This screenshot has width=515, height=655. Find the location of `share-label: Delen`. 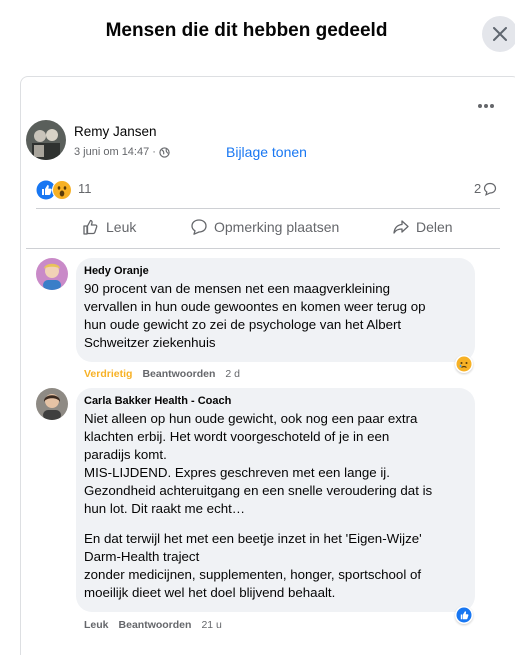

share-label: Delen is located at coordinates (434, 227).